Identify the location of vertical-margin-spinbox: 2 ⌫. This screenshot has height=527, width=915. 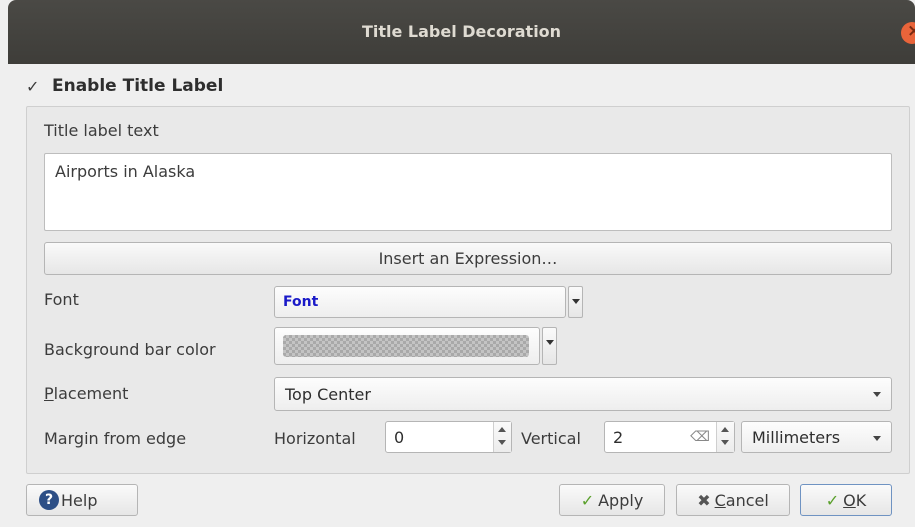
(669, 437).